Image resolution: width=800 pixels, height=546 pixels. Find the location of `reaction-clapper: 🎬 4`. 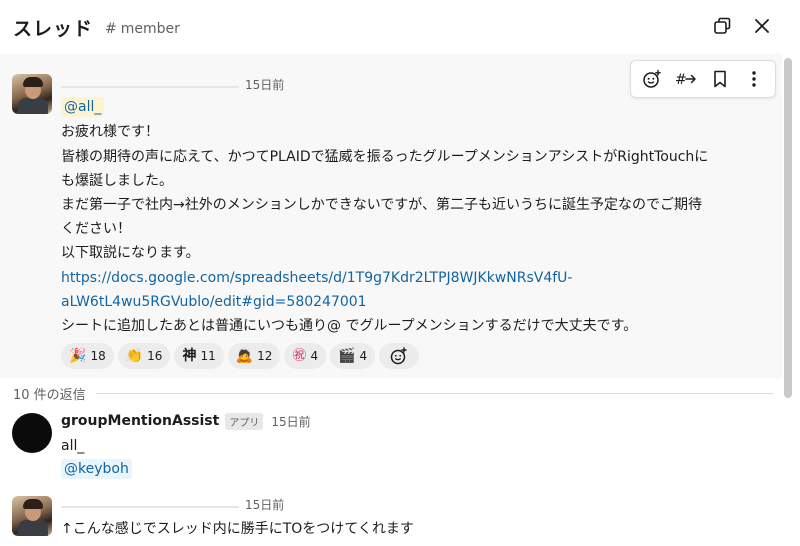

reaction-clapper: 🎬 4 is located at coordinates (353, 356).